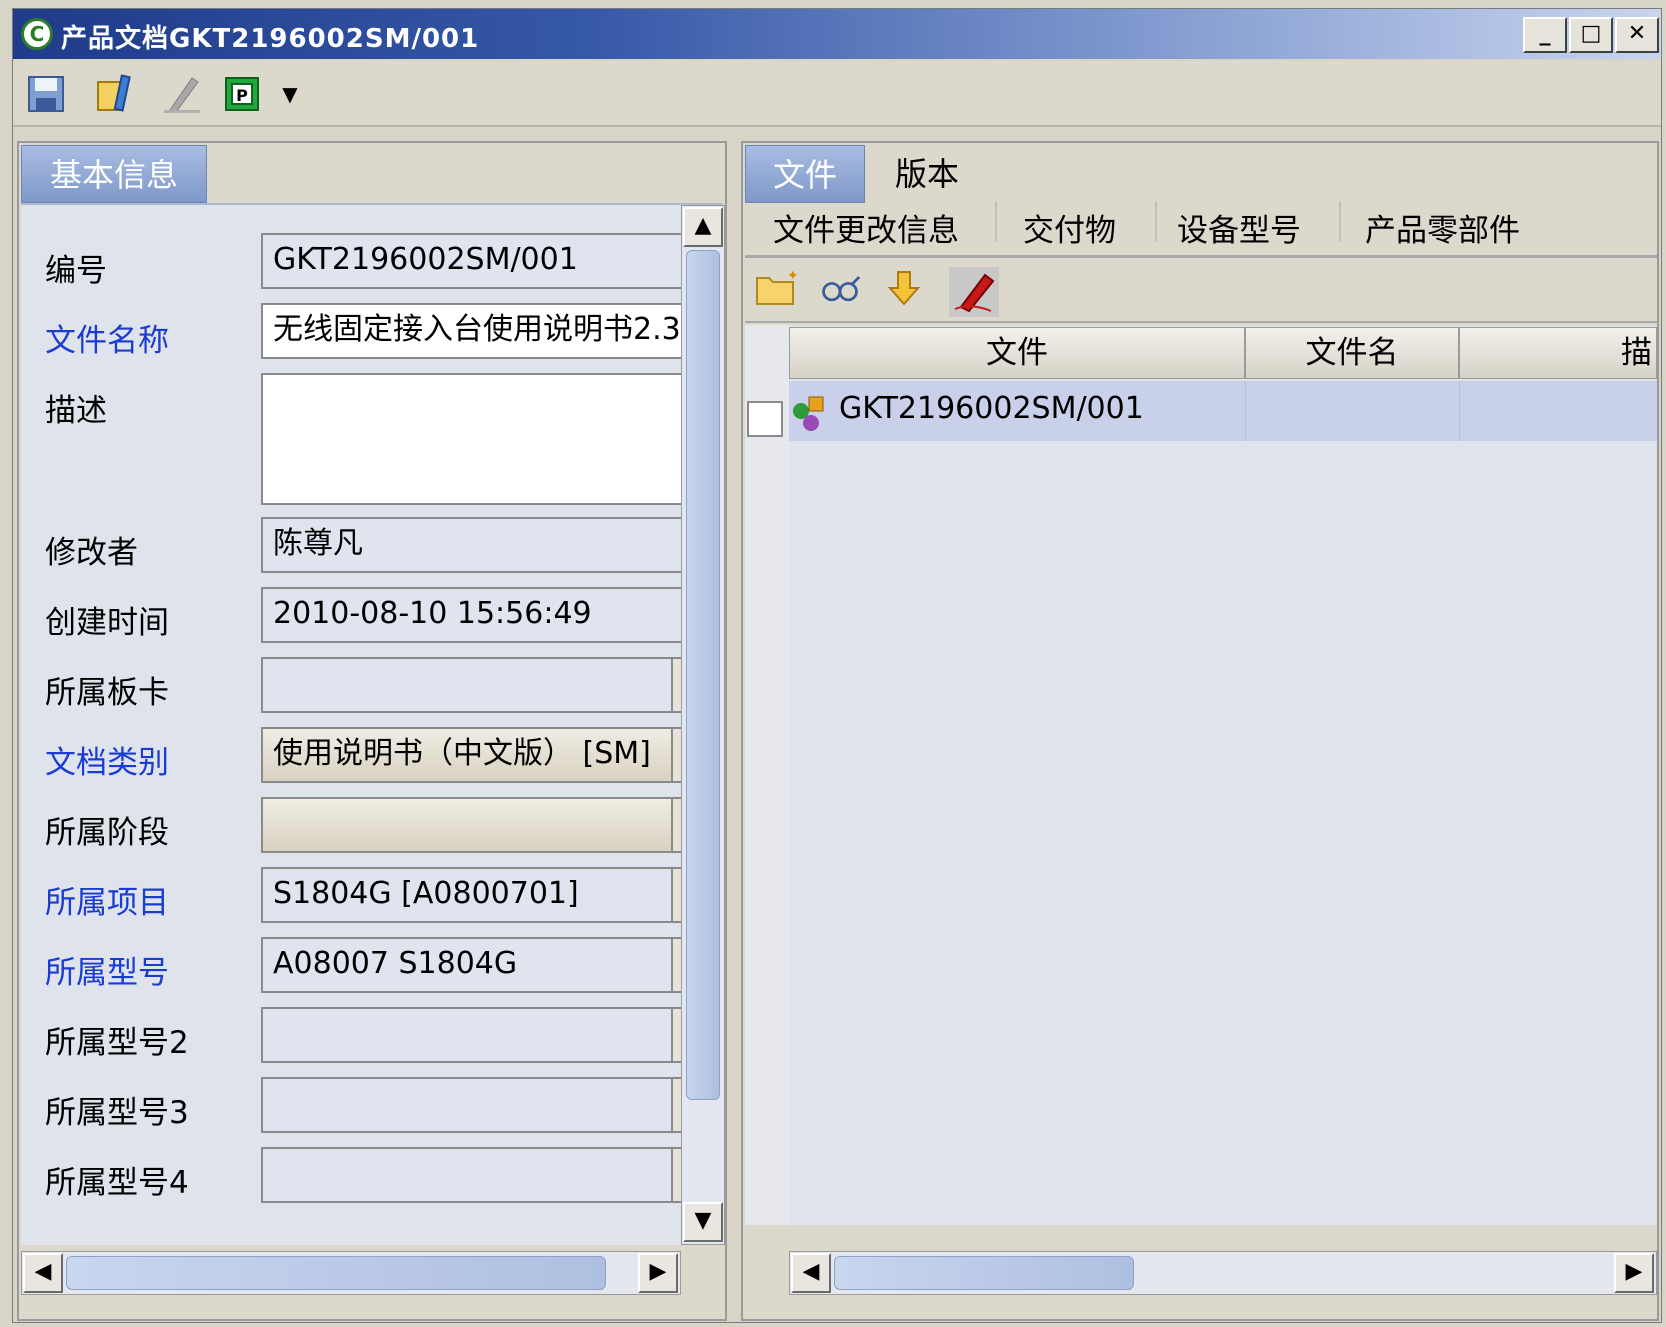  I want to click on row-checkbox, so click(765, 419).